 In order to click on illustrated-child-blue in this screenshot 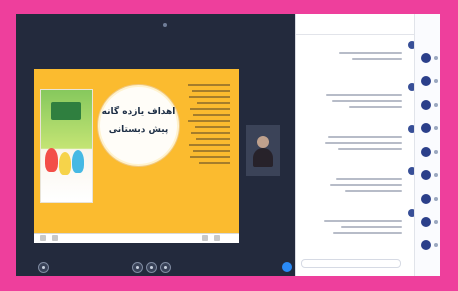, I will do `click(78, 161)`.